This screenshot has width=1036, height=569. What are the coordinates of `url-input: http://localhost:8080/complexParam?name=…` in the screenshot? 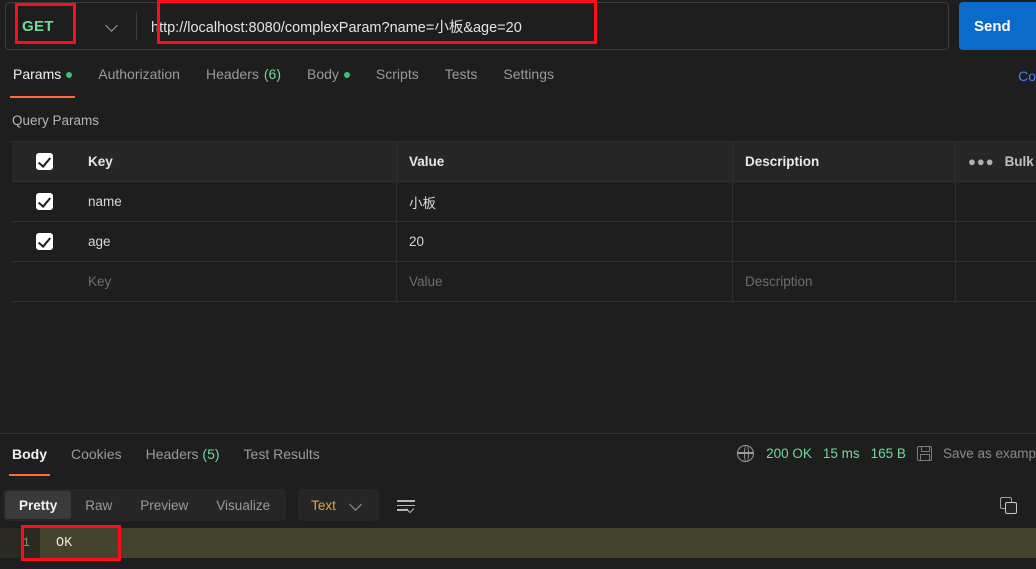 It's located at (542, 26).